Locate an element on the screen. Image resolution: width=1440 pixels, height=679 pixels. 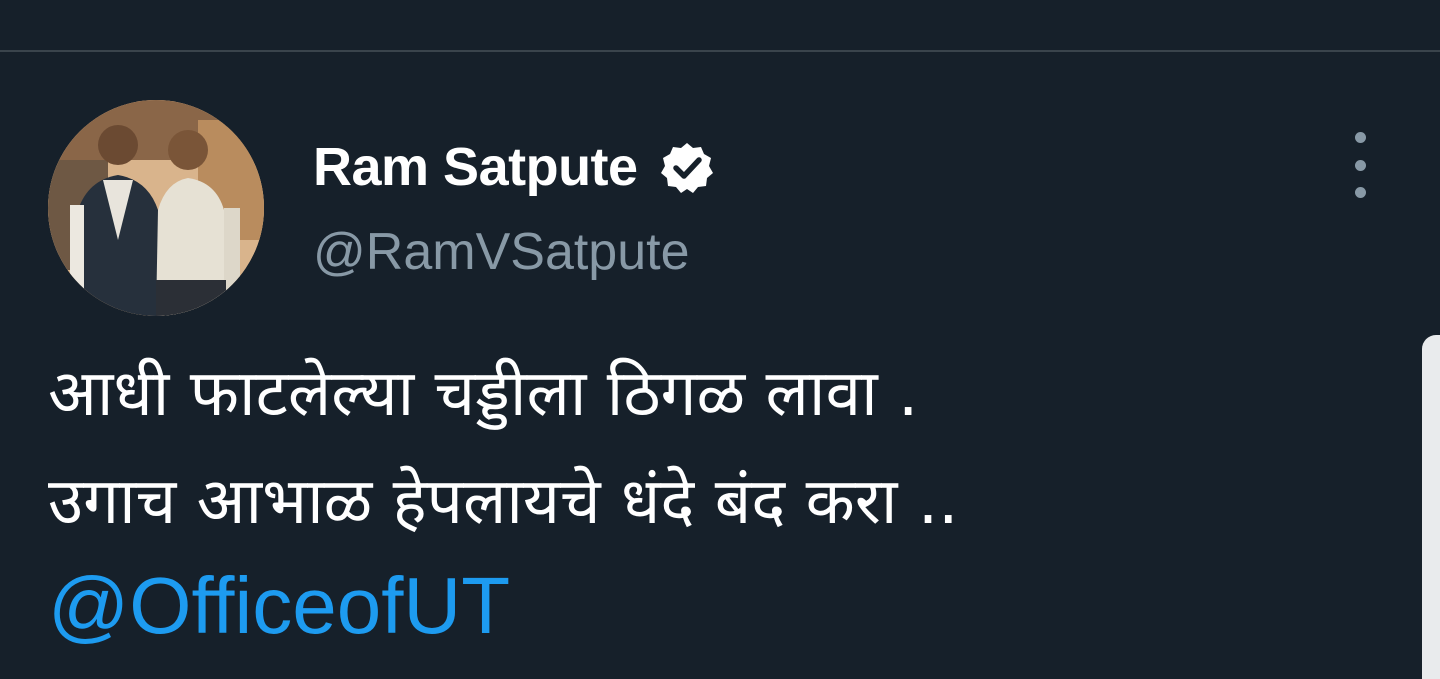
more-vertical-icon is located at coordinates (1360, 137).